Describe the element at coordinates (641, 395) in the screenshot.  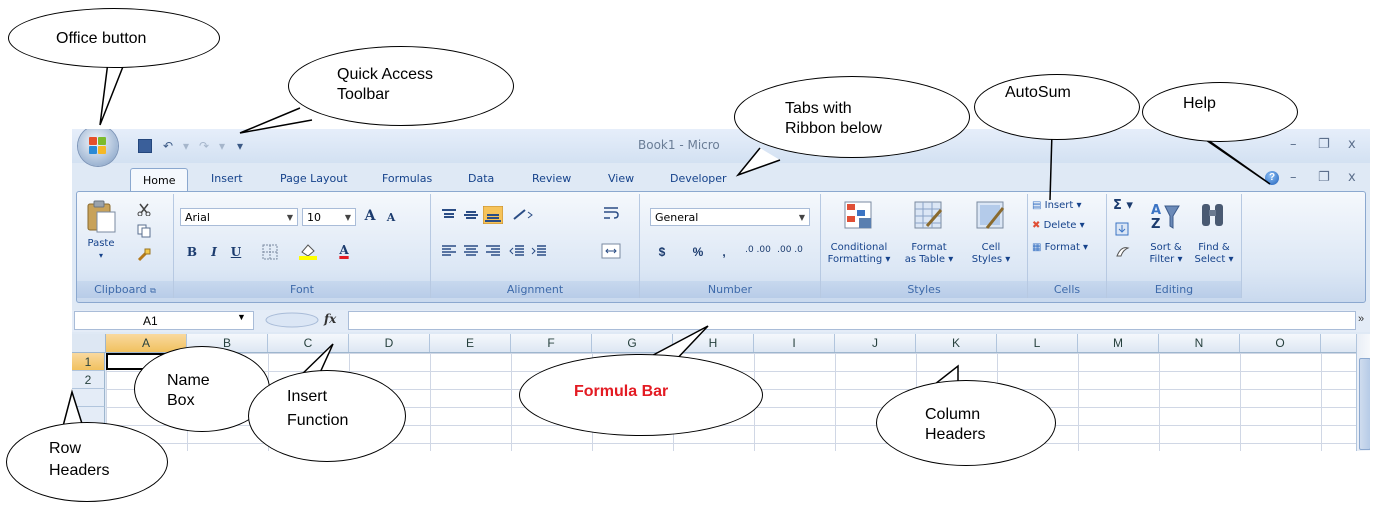
I see `callout-formula-bar: Formula Bar` at that location.